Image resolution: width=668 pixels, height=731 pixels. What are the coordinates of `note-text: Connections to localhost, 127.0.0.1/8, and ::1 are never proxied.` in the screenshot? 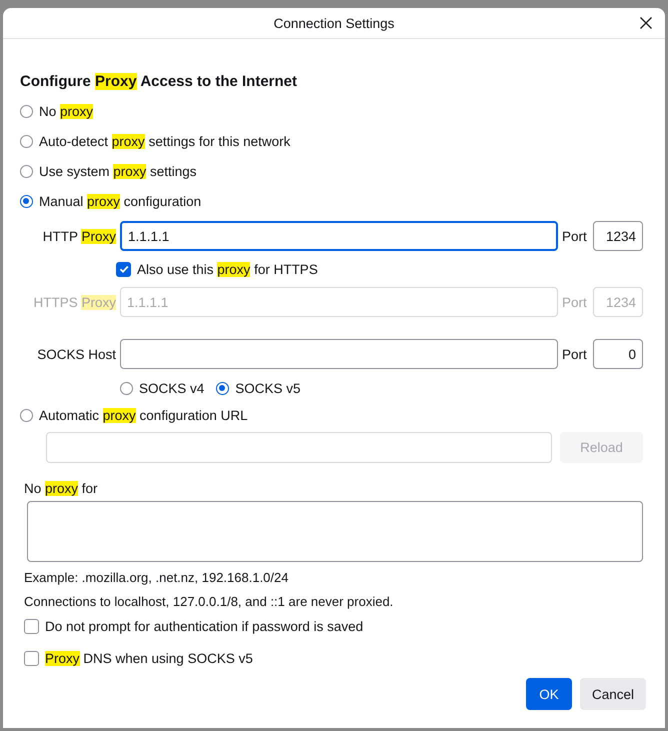 It's located at (209, 602).